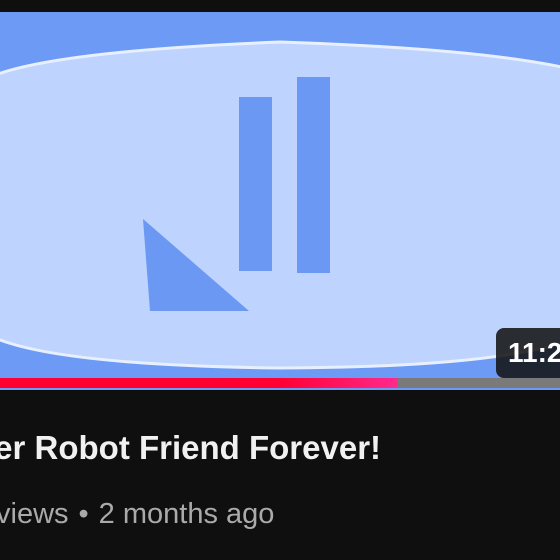 This screenshot has width=560, height=560. I want to click on watch-progress-bar, so click(280, 383).